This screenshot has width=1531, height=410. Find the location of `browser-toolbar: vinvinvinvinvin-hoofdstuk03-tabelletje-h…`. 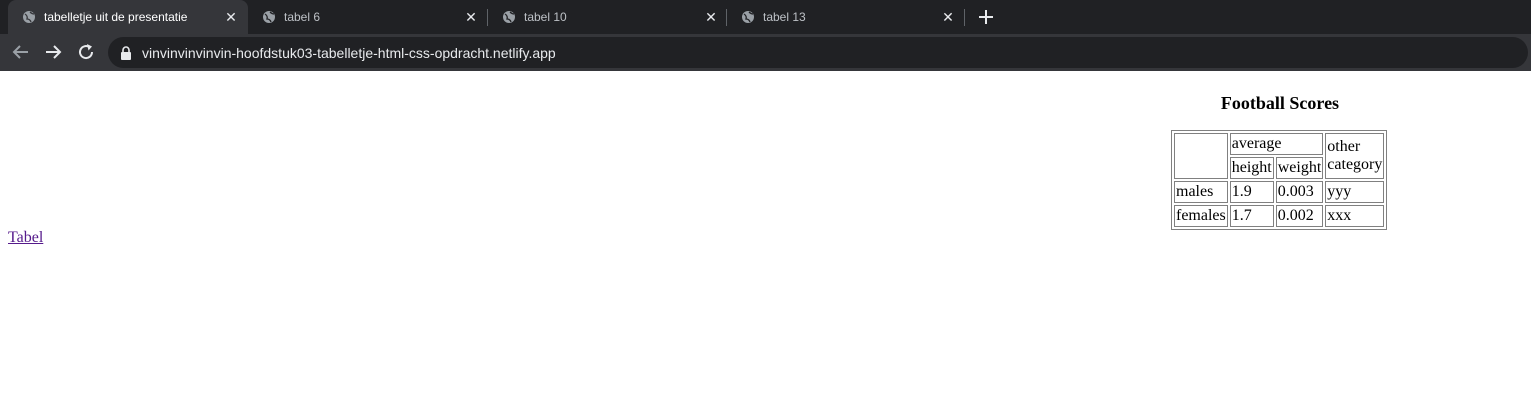

browser-toolbar: vinvinvinvinvin-hoofdstuk03-tabelletje-h… is located at coordinates (765, 52).